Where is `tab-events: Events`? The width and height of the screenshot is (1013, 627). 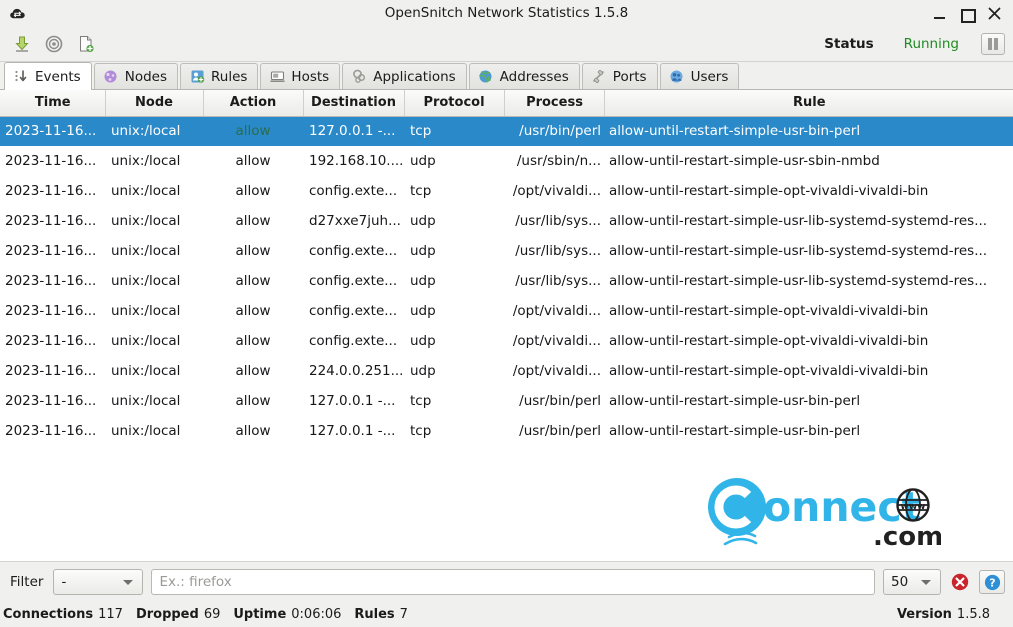 tab-events: Events is located at coordinates (48, 76).